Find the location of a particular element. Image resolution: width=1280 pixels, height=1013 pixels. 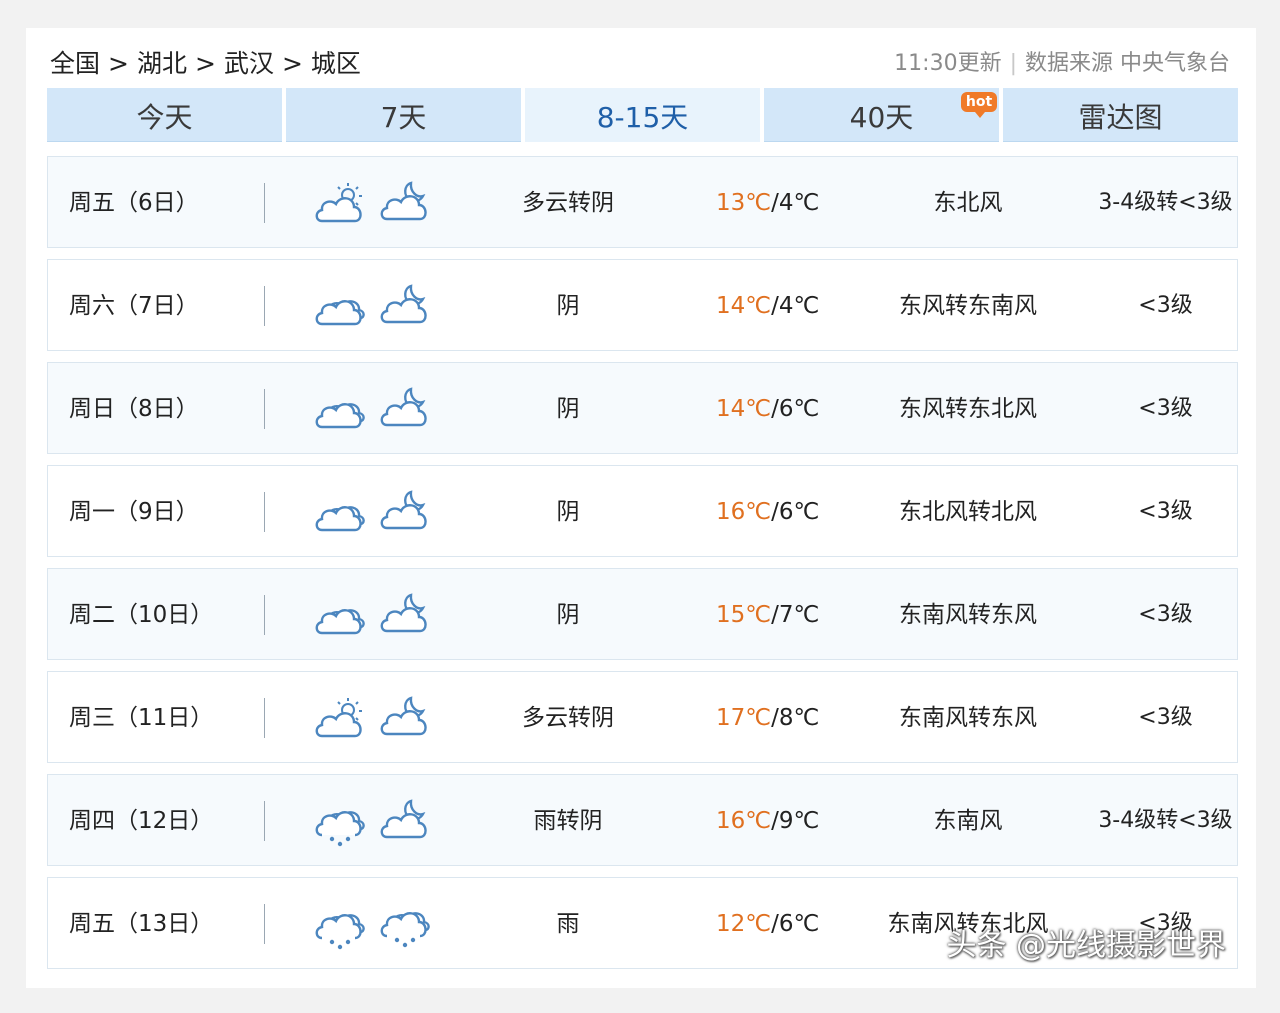

tab-radar: 雷达图 is located at coordinates (1120, 115).